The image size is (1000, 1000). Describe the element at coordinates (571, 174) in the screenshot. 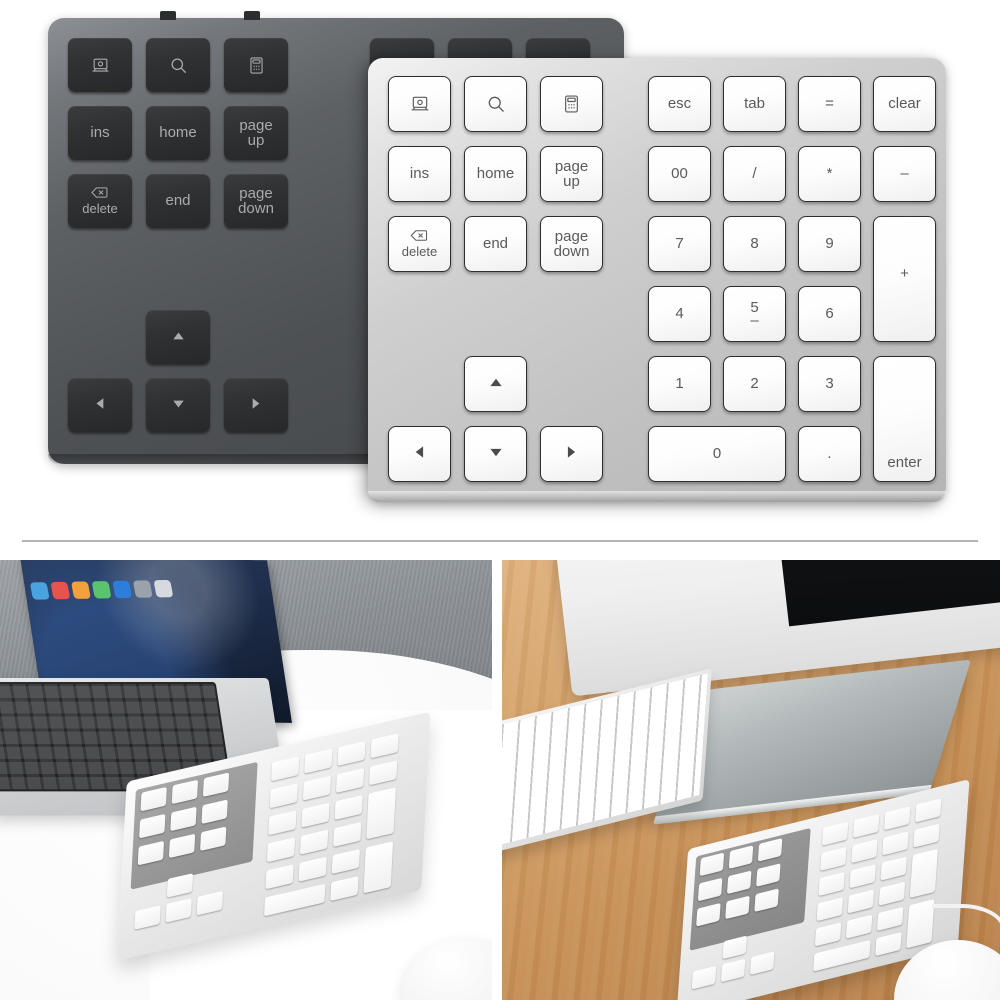

I see `key-page-up-silver: page up` at that location.